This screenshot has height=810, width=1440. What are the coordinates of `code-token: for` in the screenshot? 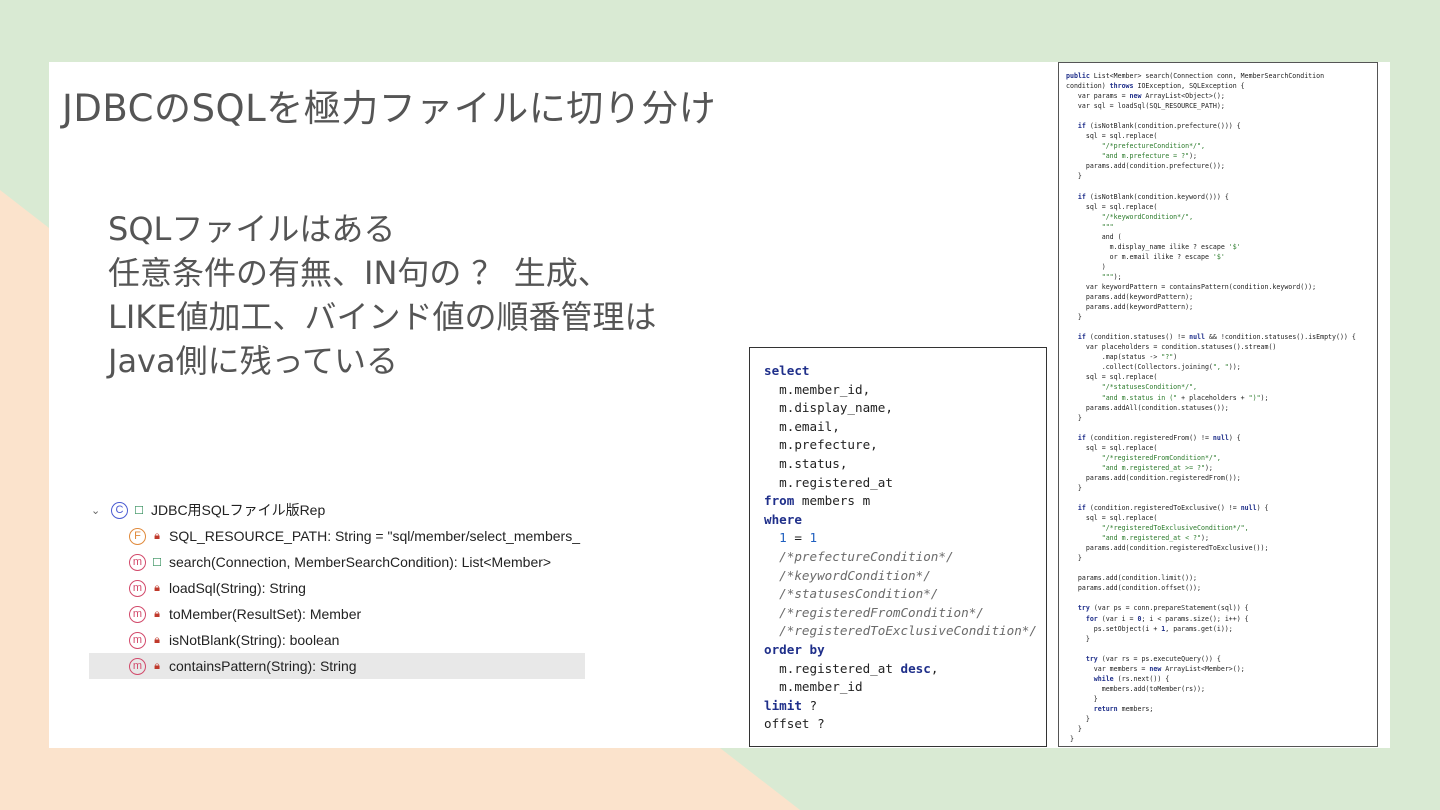 It's located at (1091, 618).